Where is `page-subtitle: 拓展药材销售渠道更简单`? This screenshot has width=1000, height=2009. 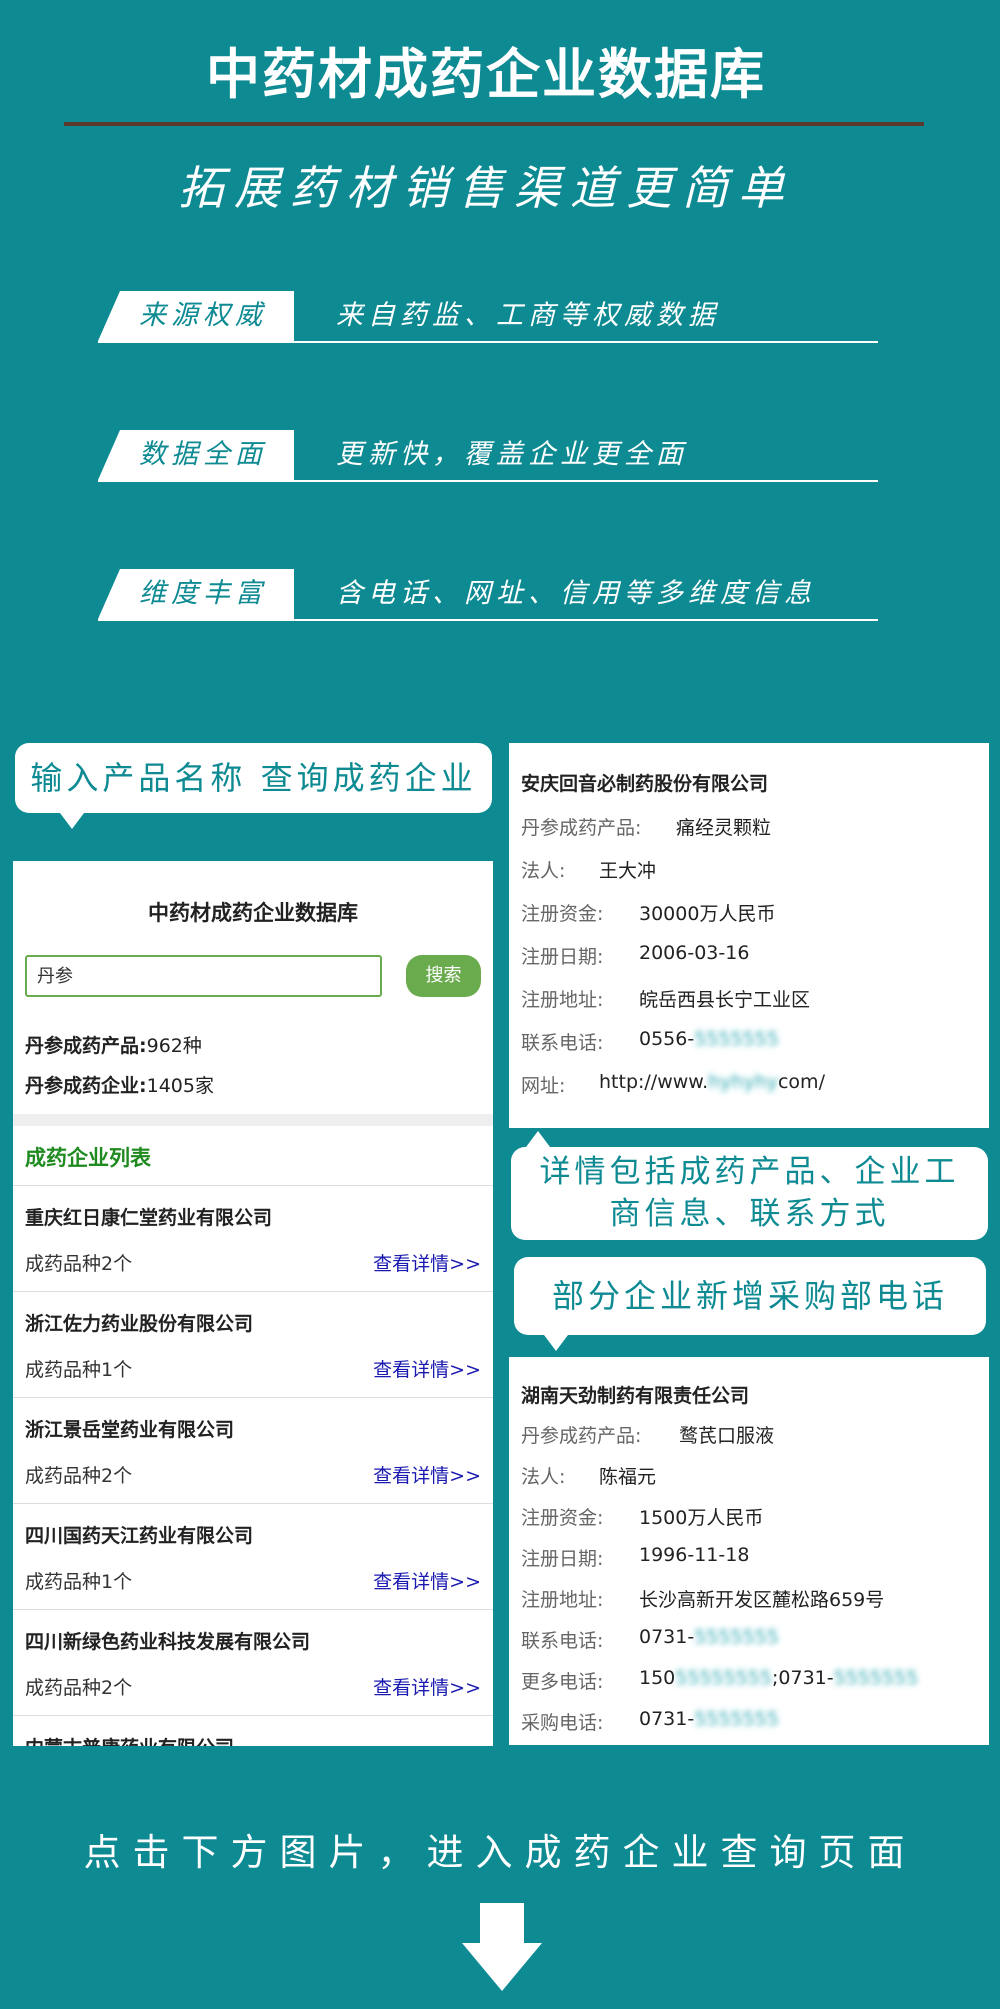
page-subtitle: 拓展药材销售渠道更简单 is located at coordinates (486, 188).